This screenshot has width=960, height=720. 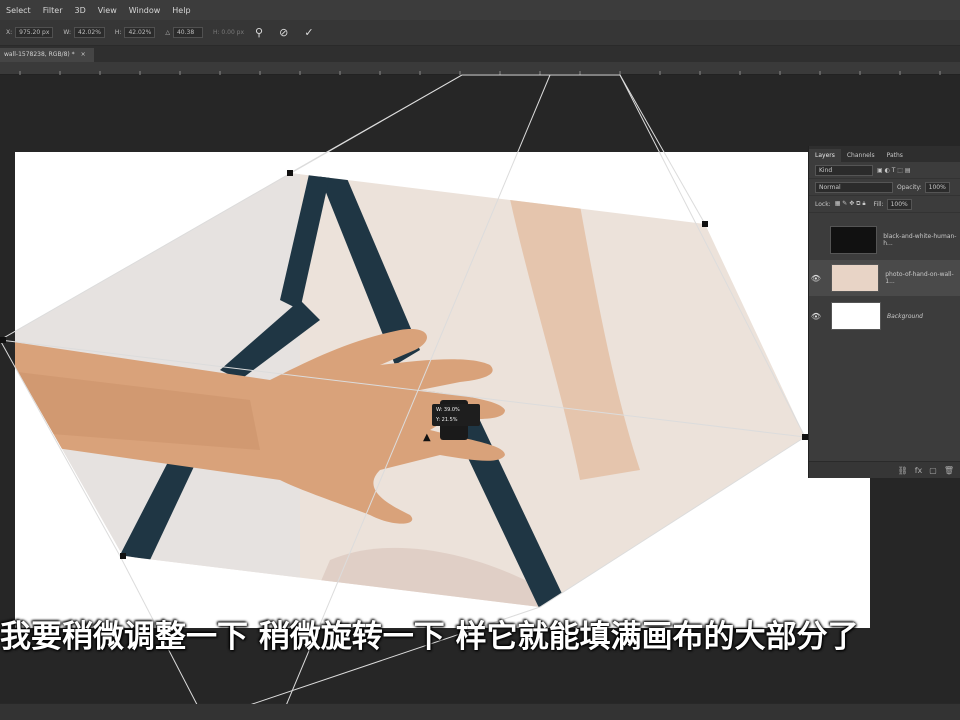 What do you see at coordinates (228, 32) in the screenshot?
I see `interpolation-field: H: 0.00 px` at bounding box center [228, 32].